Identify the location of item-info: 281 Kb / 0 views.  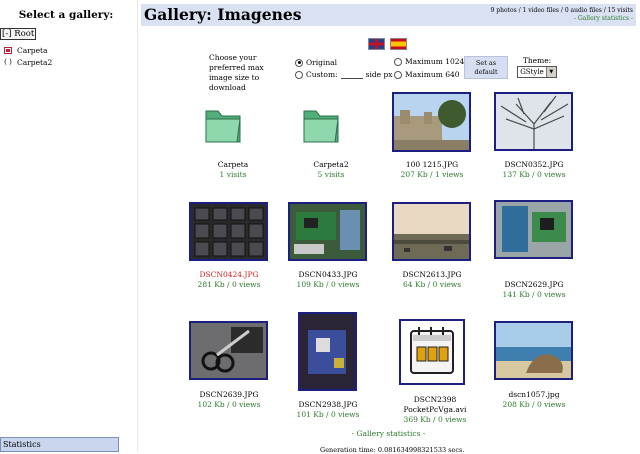
(229, 284).